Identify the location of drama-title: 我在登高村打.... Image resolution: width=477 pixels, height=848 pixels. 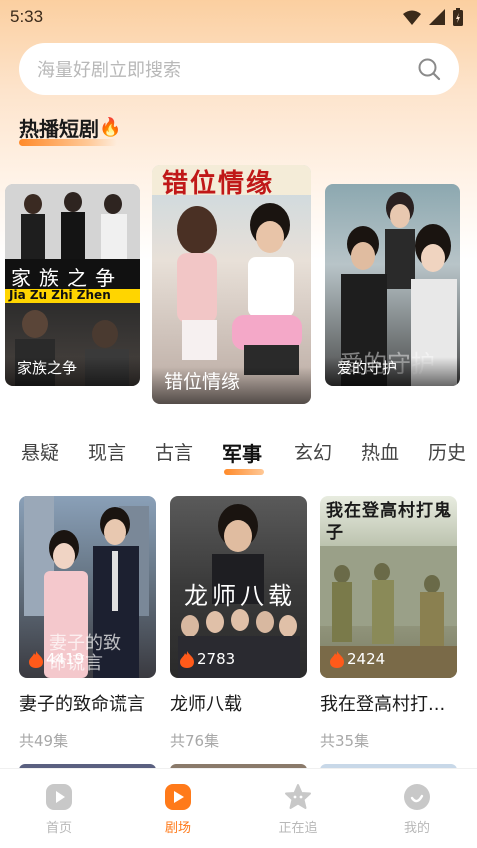
(388, 703).